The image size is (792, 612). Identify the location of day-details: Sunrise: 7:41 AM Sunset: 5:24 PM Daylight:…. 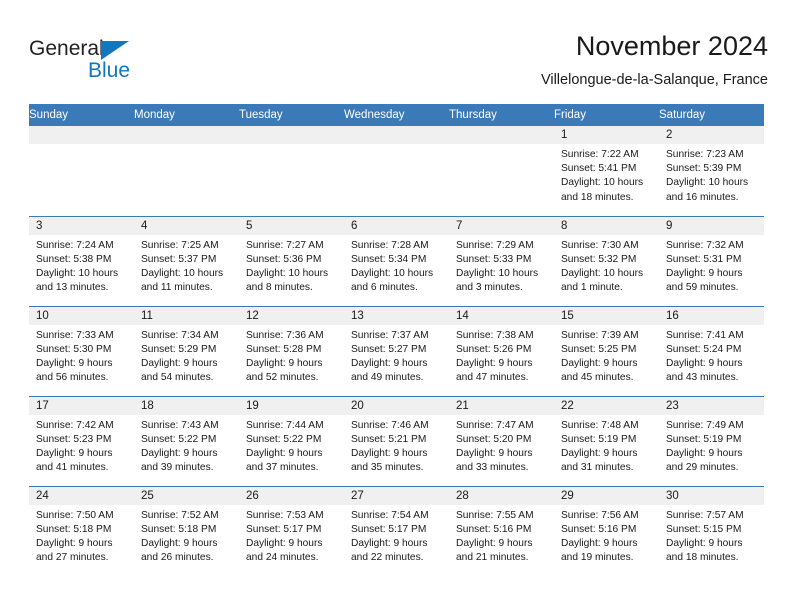
(711, 355).